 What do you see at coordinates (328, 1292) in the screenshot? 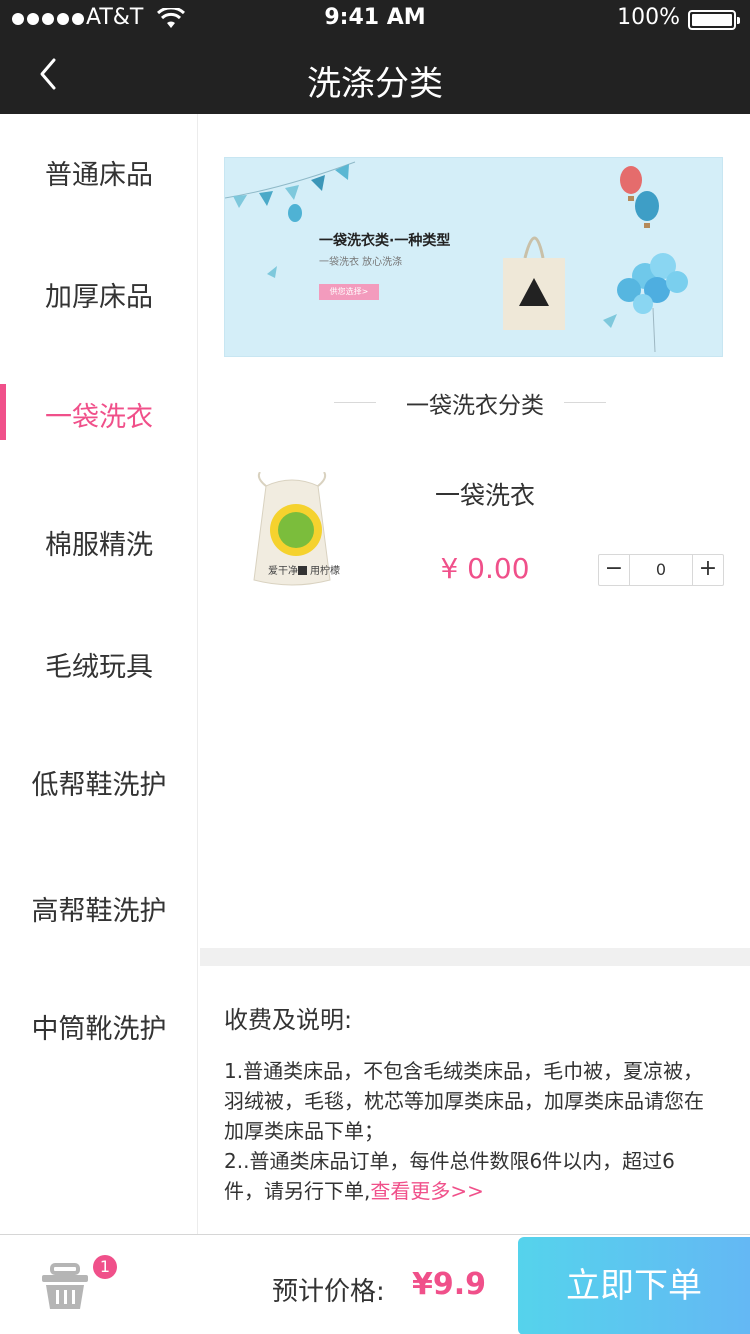
I see `estimated-price-label: 预计价格:` at bounding box center [328, 1292].